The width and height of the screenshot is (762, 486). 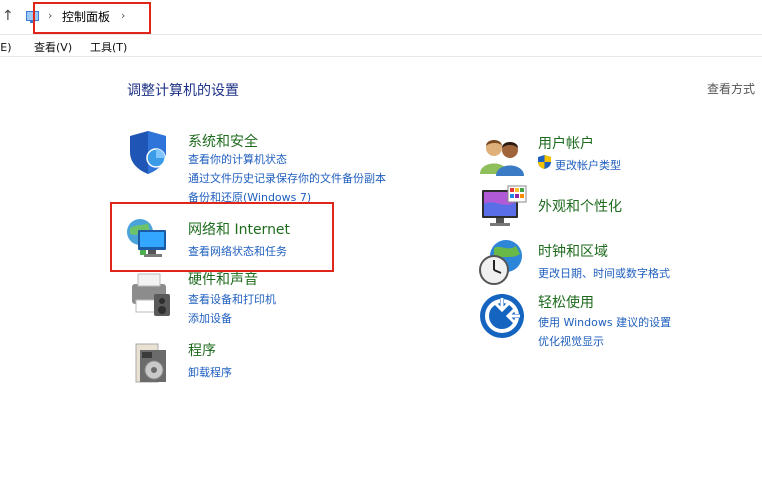 I want to click on shield-icon, so click(x=148, y=152).